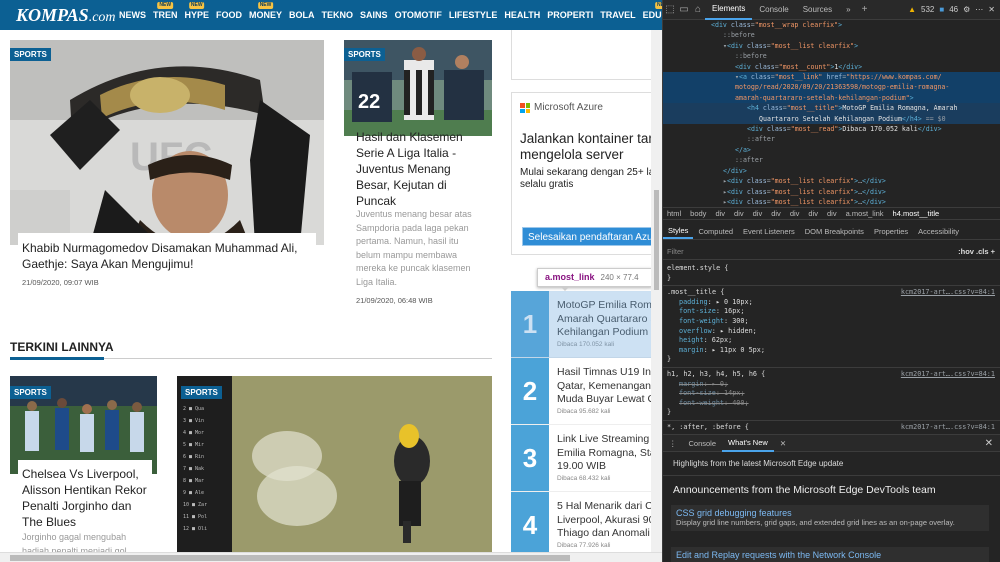  I want to click on breadcrumb-item: a.most_link, so click(865, 213).